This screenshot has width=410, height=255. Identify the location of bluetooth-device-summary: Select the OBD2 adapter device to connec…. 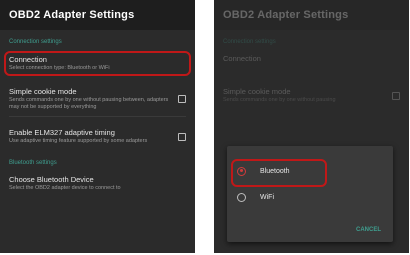
(65, 188).